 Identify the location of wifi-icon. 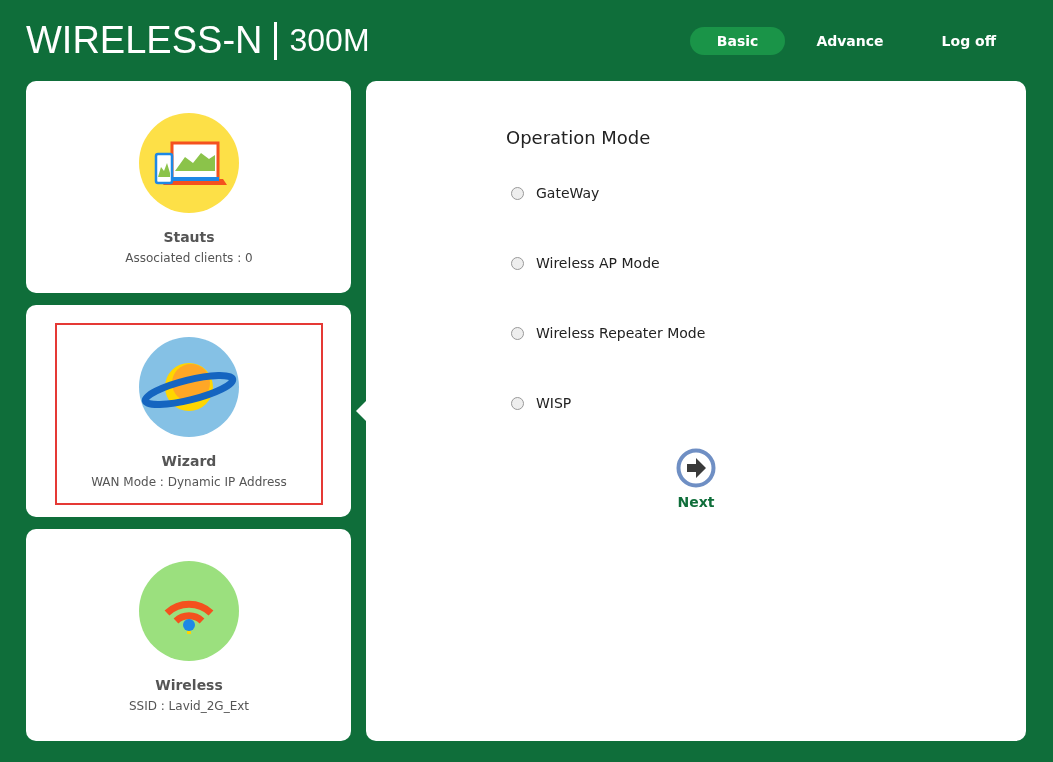
(189, 611).